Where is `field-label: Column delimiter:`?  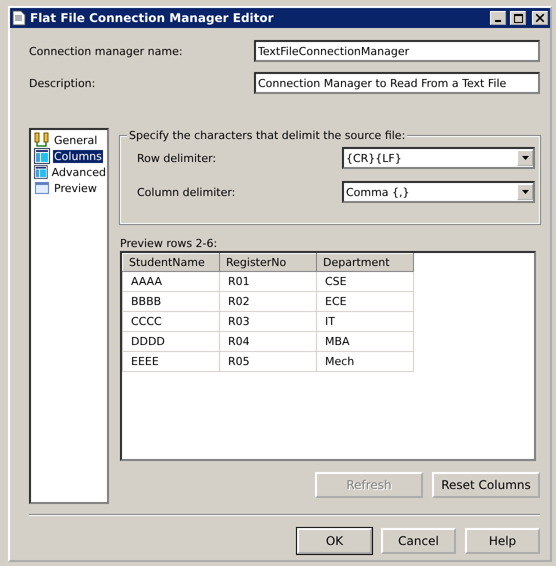
field-label: Column delimiter: is located at coordinates (186, 192).